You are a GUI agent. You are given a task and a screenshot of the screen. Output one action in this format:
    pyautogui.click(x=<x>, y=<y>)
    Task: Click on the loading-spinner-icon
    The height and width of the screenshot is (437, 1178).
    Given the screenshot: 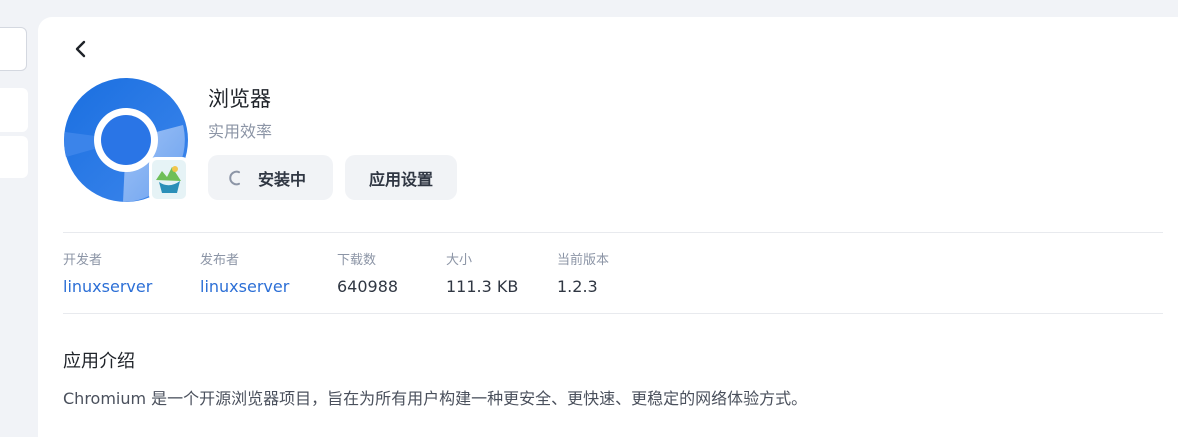 What is the action you would take?
    pyautogui.click(x=234, y=177)
    